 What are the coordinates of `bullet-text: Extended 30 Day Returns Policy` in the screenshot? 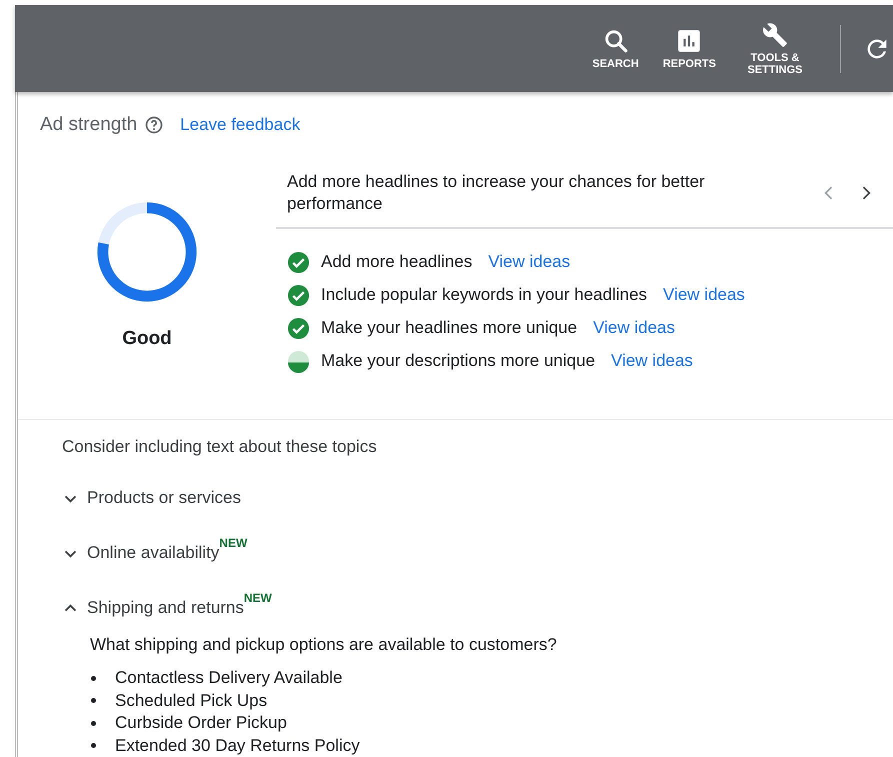 It's located at (237, 745).